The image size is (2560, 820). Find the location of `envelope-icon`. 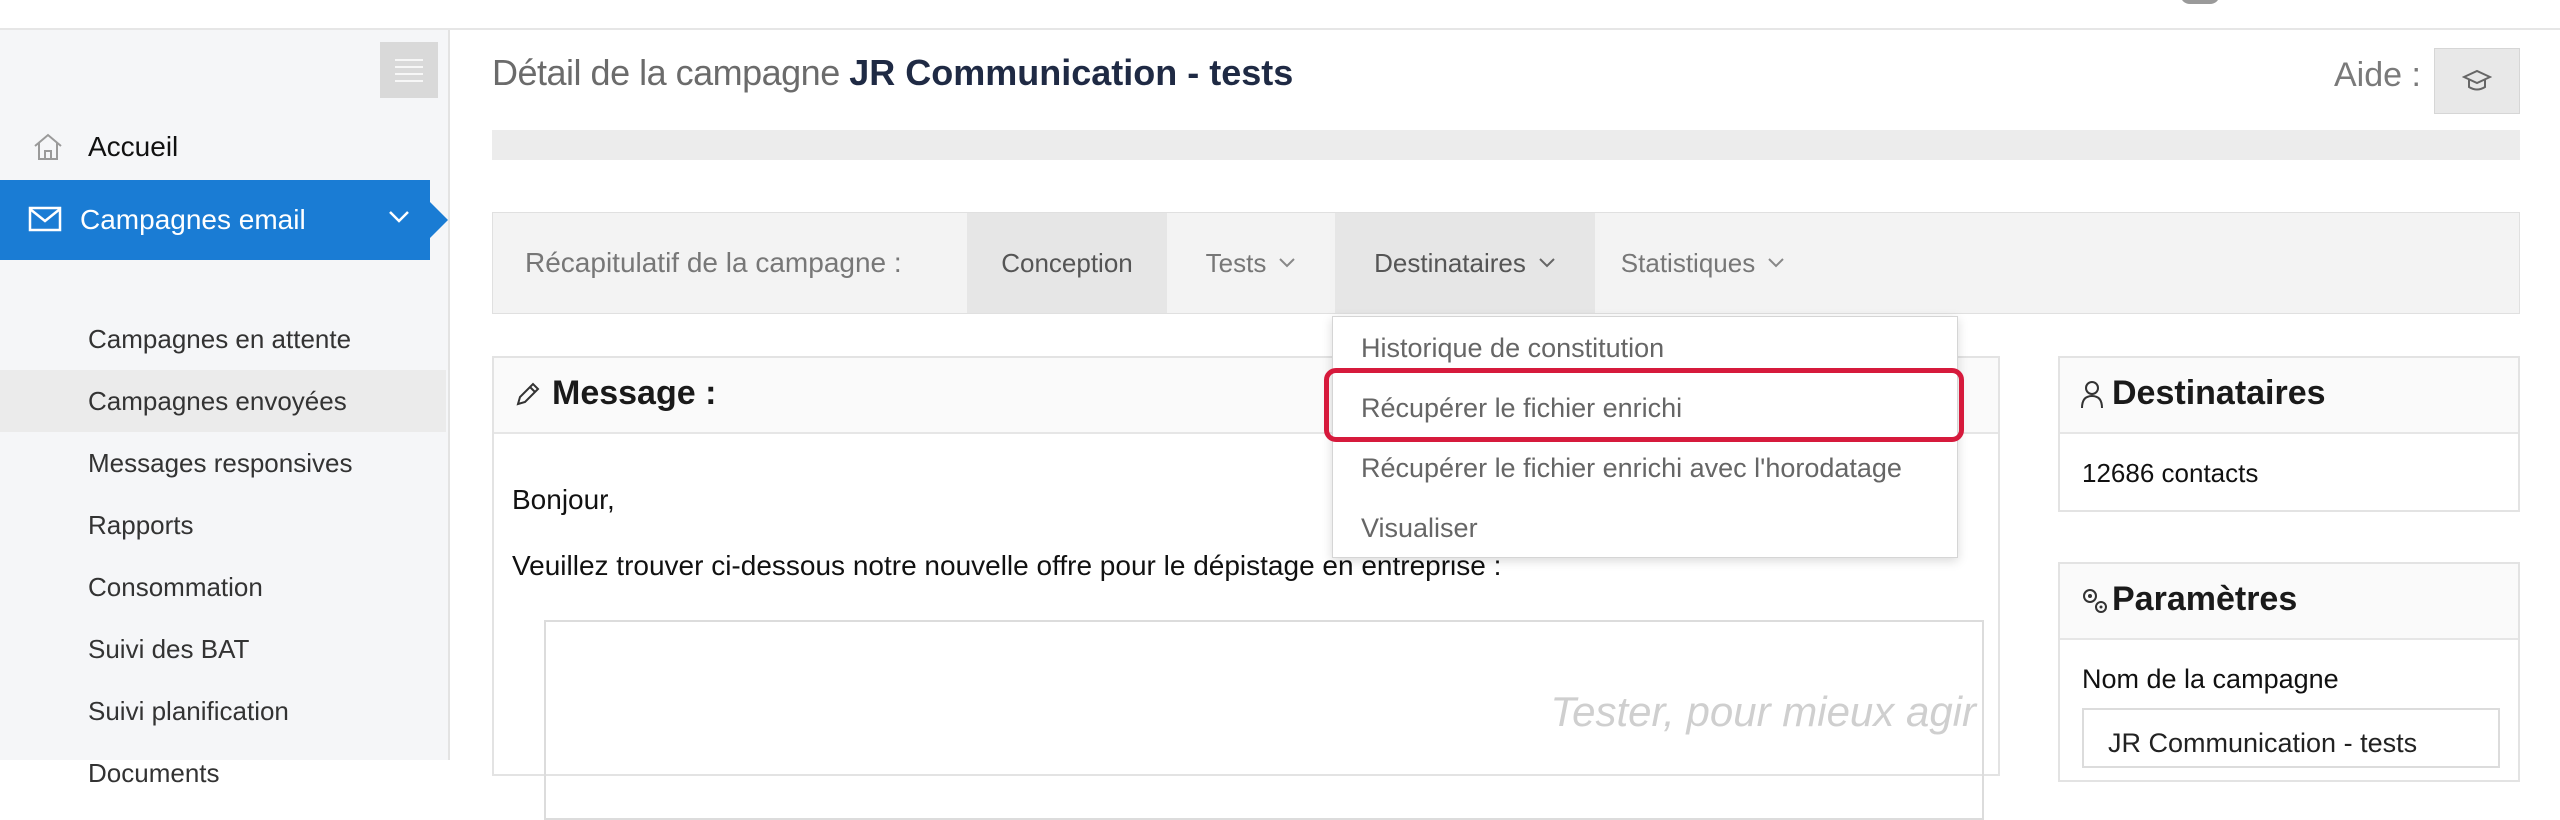

envelope-icon is located at coordinates (45, 219).